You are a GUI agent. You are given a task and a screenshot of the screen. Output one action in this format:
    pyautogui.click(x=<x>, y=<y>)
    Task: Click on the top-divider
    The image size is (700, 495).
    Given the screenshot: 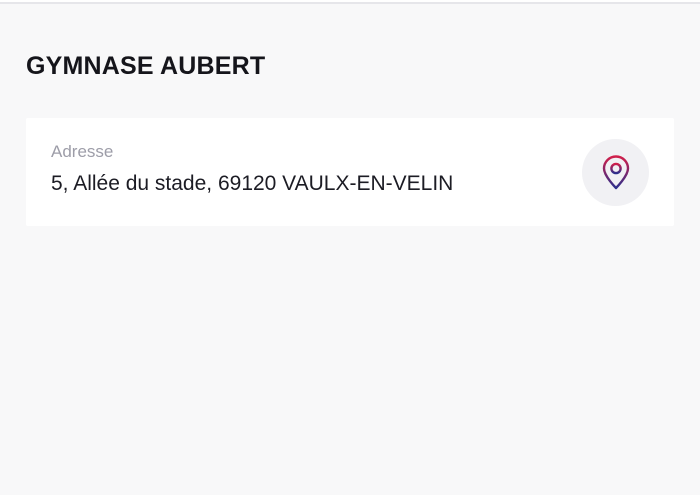 What is the action you would take?
    pyautogui.click(x=350, y=2)
    